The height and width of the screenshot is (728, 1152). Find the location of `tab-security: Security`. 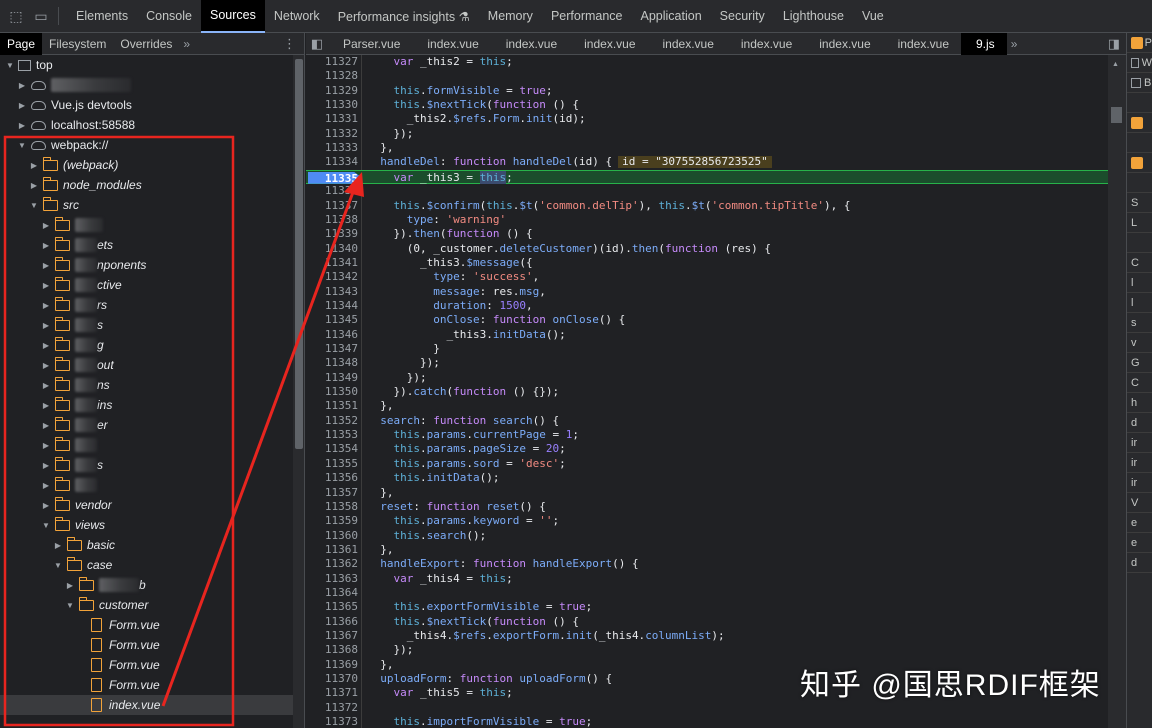

tab-security: Security is located at coordinates (742, 16).